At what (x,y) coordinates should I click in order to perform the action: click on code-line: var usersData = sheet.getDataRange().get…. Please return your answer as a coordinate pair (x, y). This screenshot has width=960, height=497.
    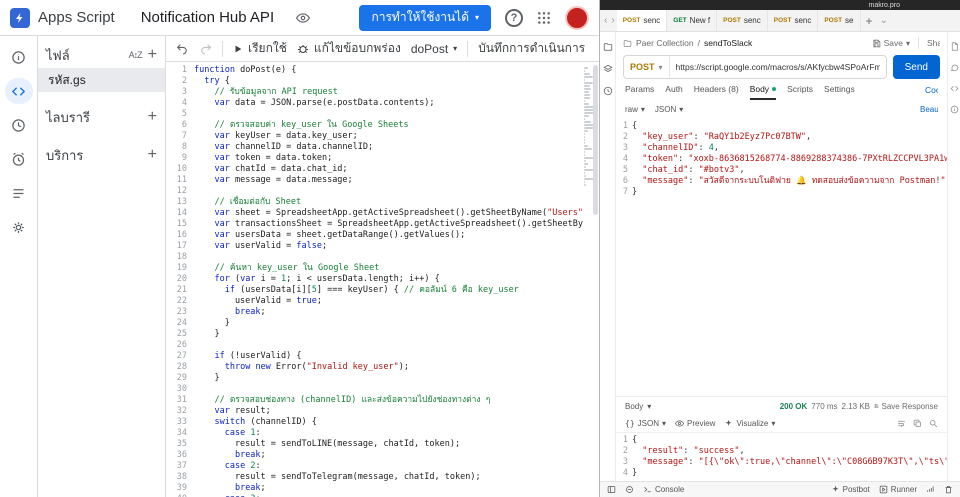
    Looking at the image, I should click on (388, 235).